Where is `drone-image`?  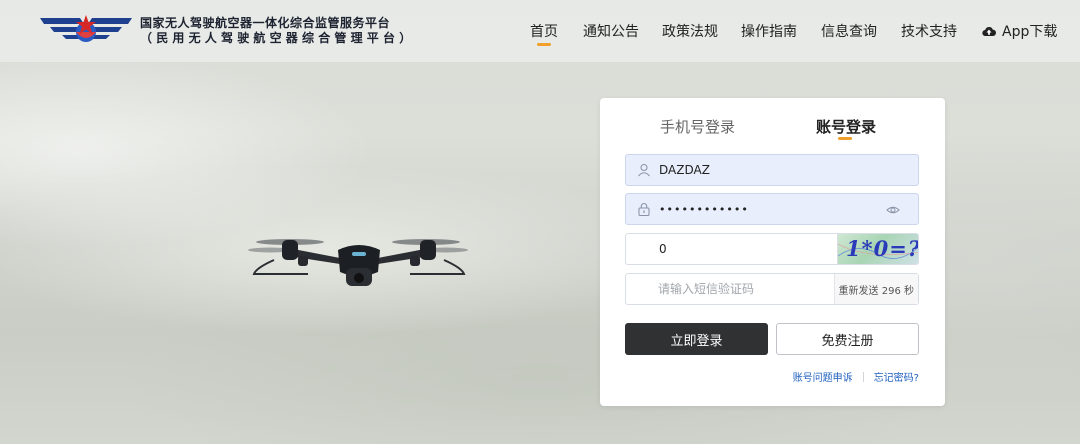 drone-image is located at coordinates (358, 262).